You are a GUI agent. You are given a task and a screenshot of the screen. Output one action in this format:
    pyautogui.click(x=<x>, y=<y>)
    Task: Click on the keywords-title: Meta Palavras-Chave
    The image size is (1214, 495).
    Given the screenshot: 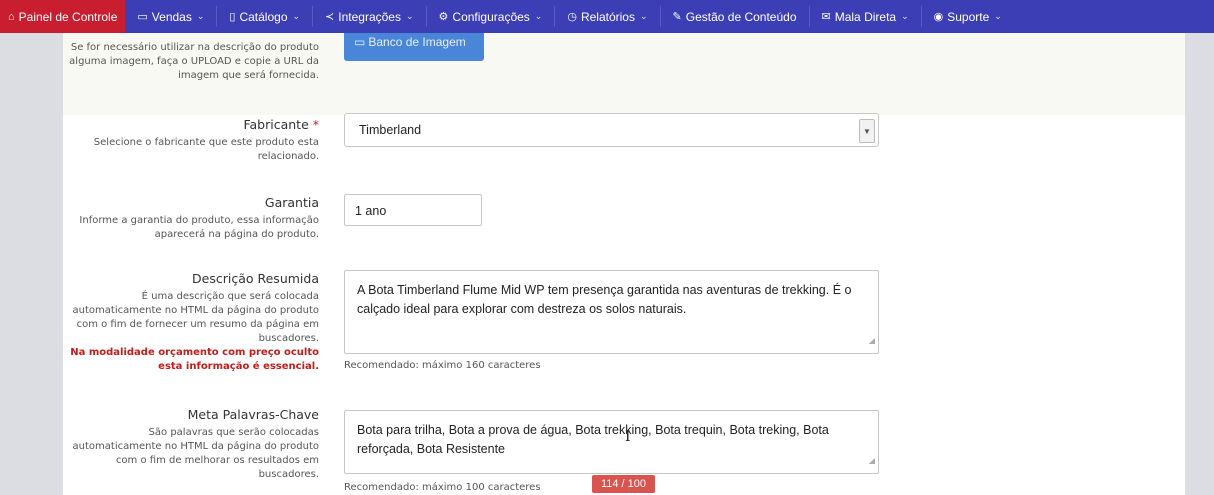 What is the action you would take?
    pyautogui.click(x=253, y=414)
    